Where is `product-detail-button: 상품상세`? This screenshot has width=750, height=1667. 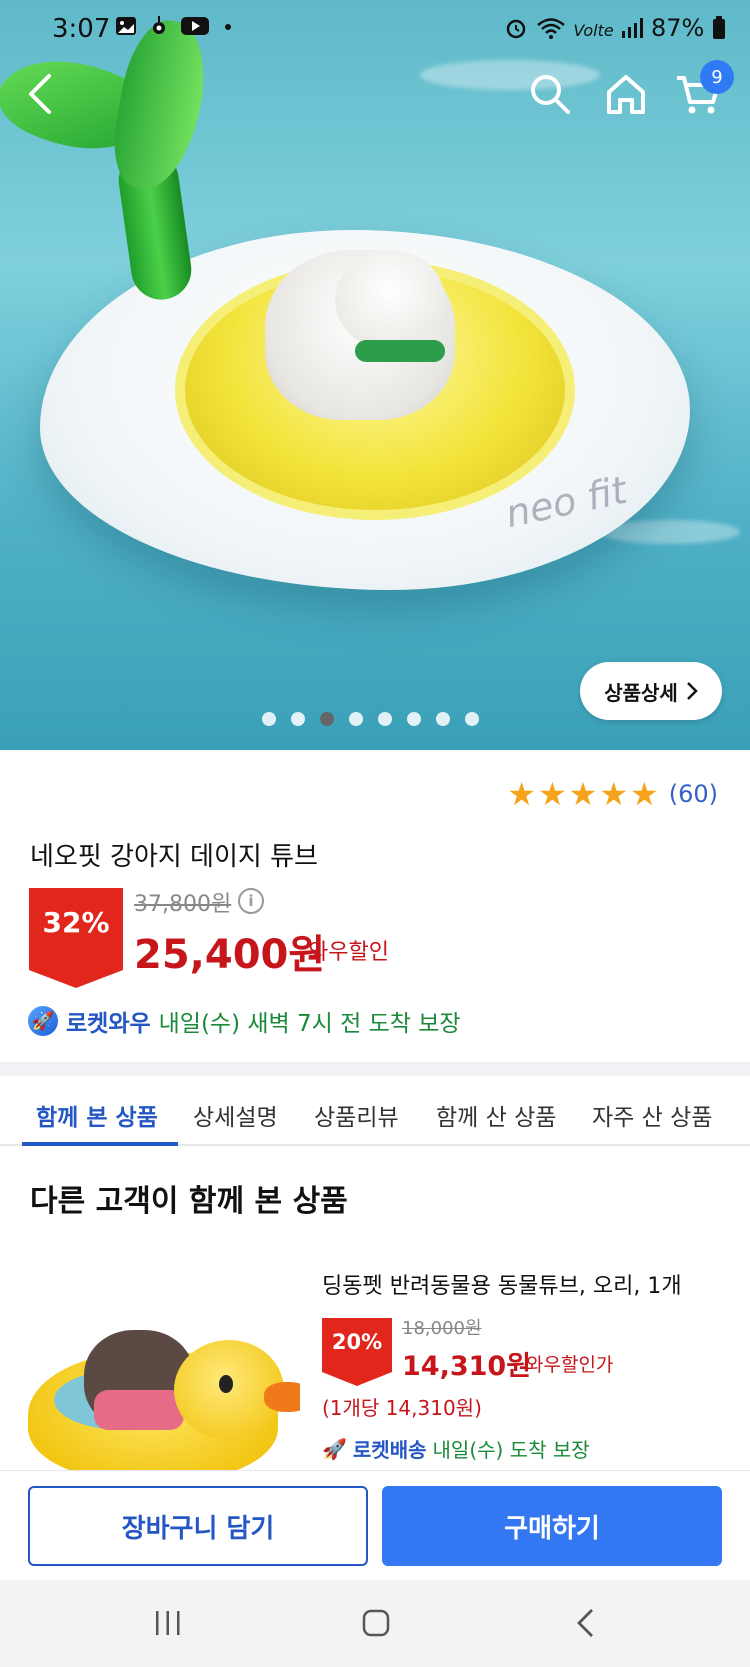 product-detail-button: 상품상세 is located at coordinates (651, 691).